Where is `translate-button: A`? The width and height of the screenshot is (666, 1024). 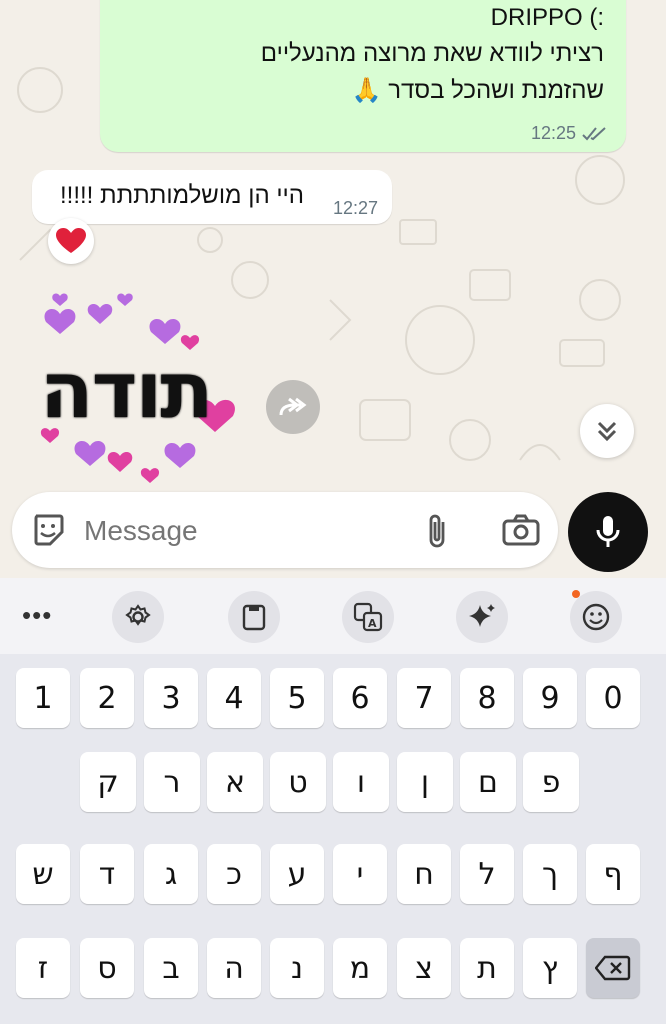
translate-button: A is located at coordinates (368, 617).